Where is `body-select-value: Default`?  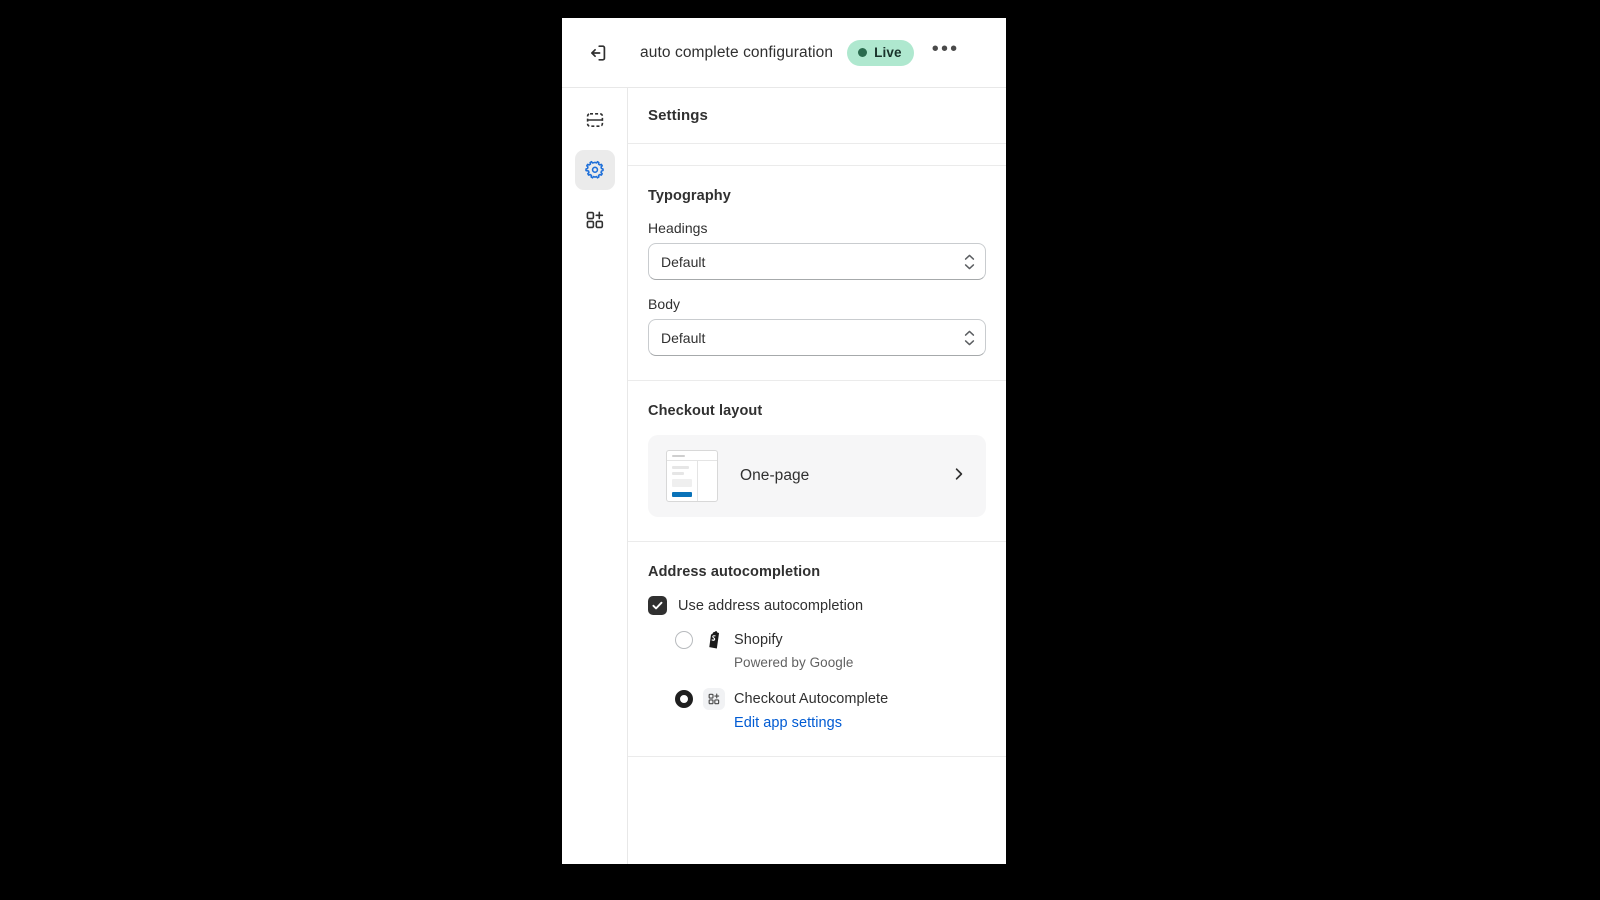 body-select-value: Default is located at coordinates (683, 337).